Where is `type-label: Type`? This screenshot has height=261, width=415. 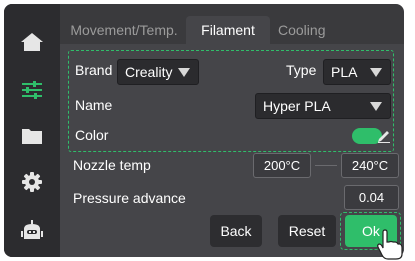
type-label: Type is located at coordinates (301, 70).